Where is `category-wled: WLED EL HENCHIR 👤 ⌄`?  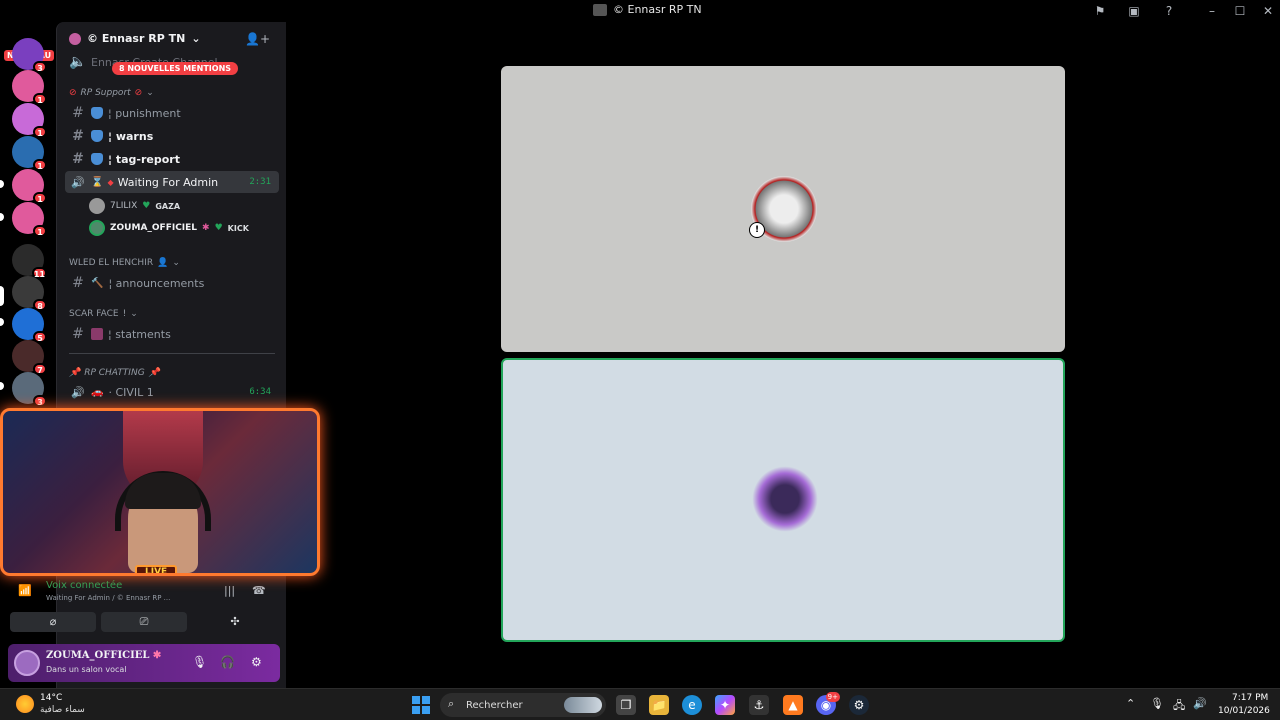
category-wled: WLED EL HENCHIR 👤 ⌄ is located at coordinates (124, 263).